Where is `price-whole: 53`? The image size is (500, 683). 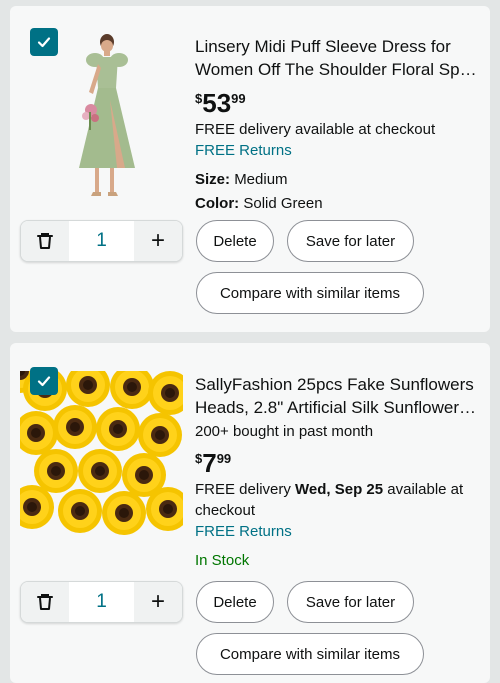 price-whole: 53 is located at coordinates (217, 103).